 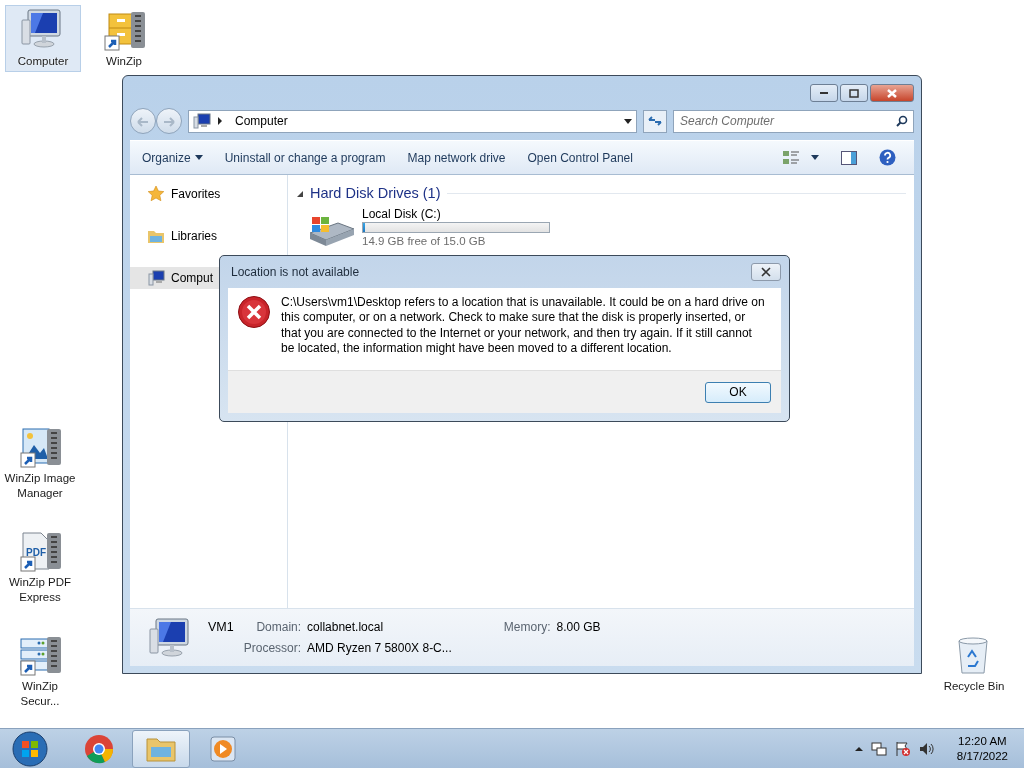 I want to click on clock-time: 12:20 AM, so click(x=982, y=741).